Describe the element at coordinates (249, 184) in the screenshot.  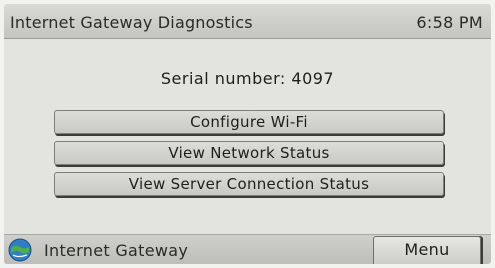
I see `view-server-connection-status-button: View Server Connection Status` at that location.